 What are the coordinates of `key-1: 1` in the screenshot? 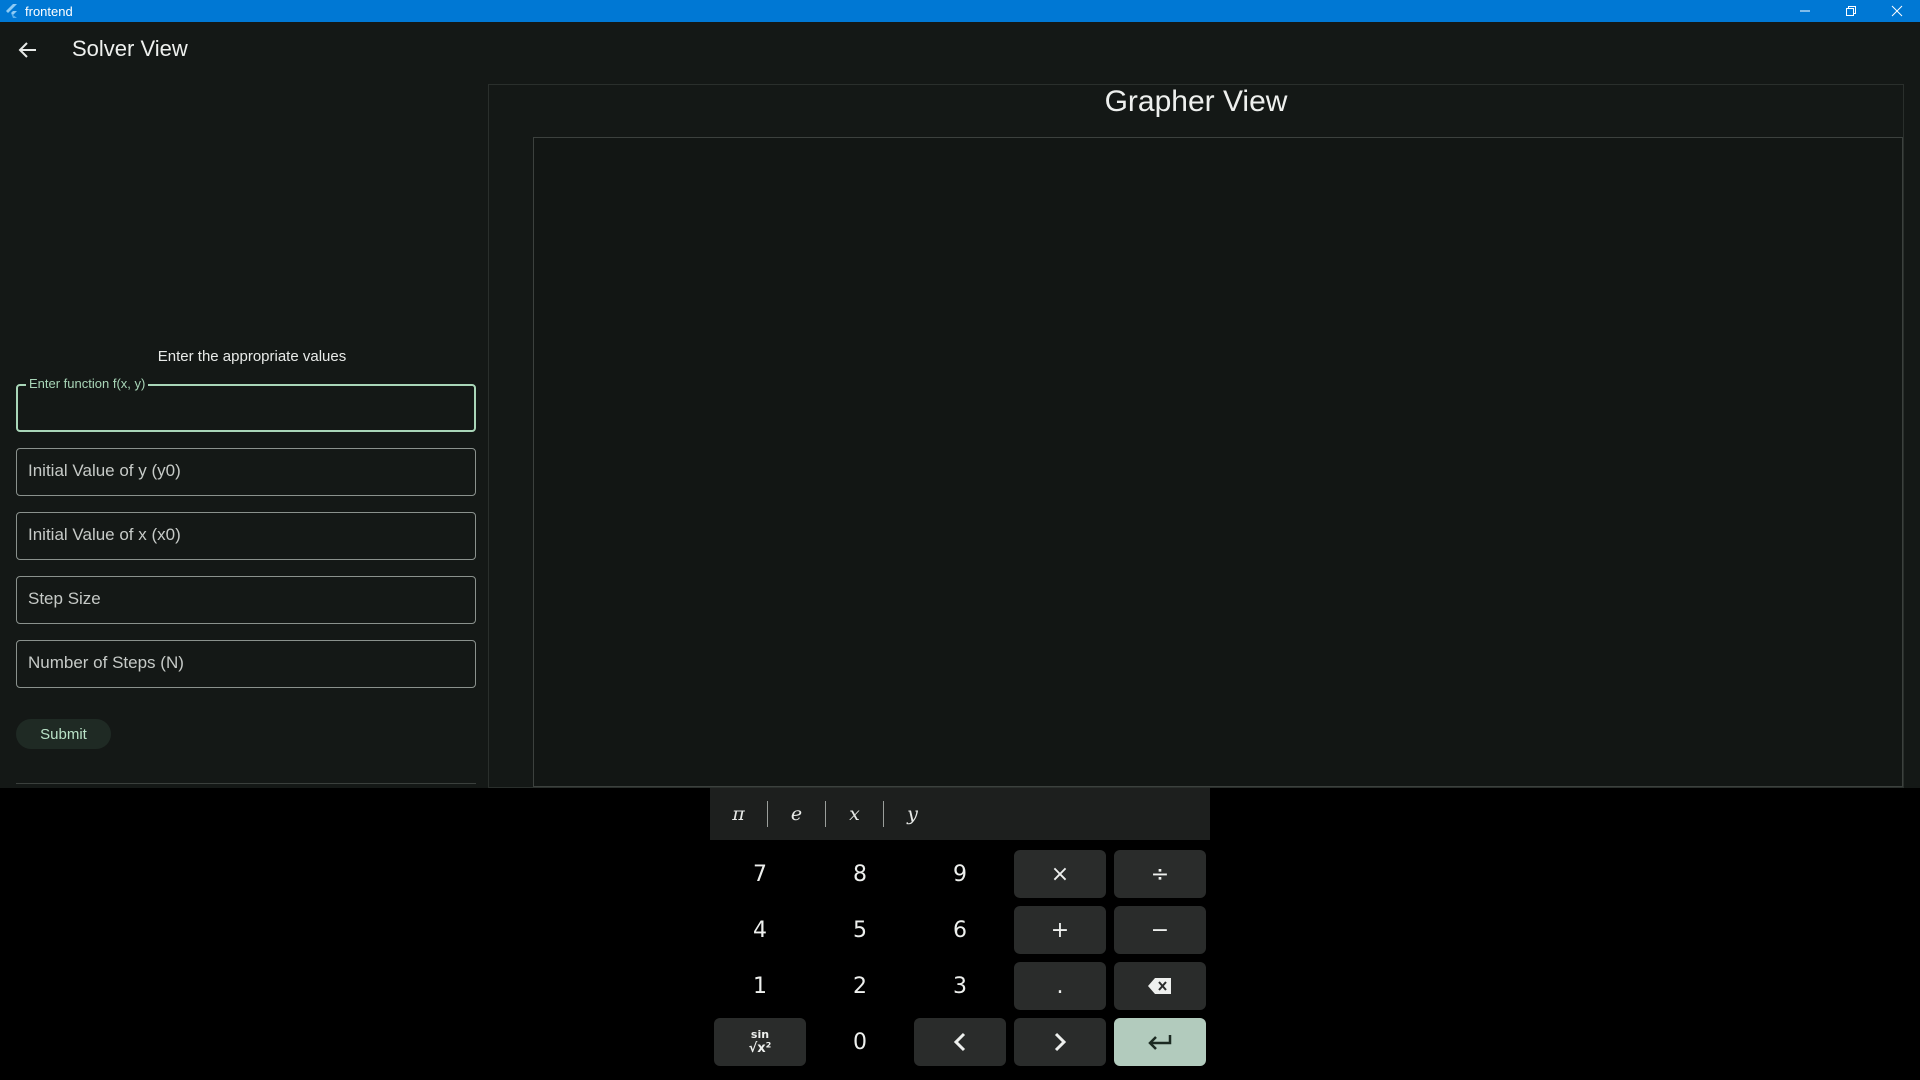 It's located at (760, 986).